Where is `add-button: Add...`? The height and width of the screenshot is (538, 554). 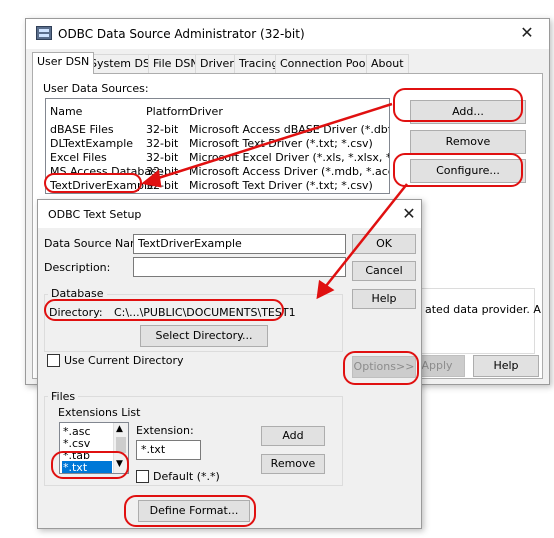 add-button: Add... is located at coordinates (468, 112).